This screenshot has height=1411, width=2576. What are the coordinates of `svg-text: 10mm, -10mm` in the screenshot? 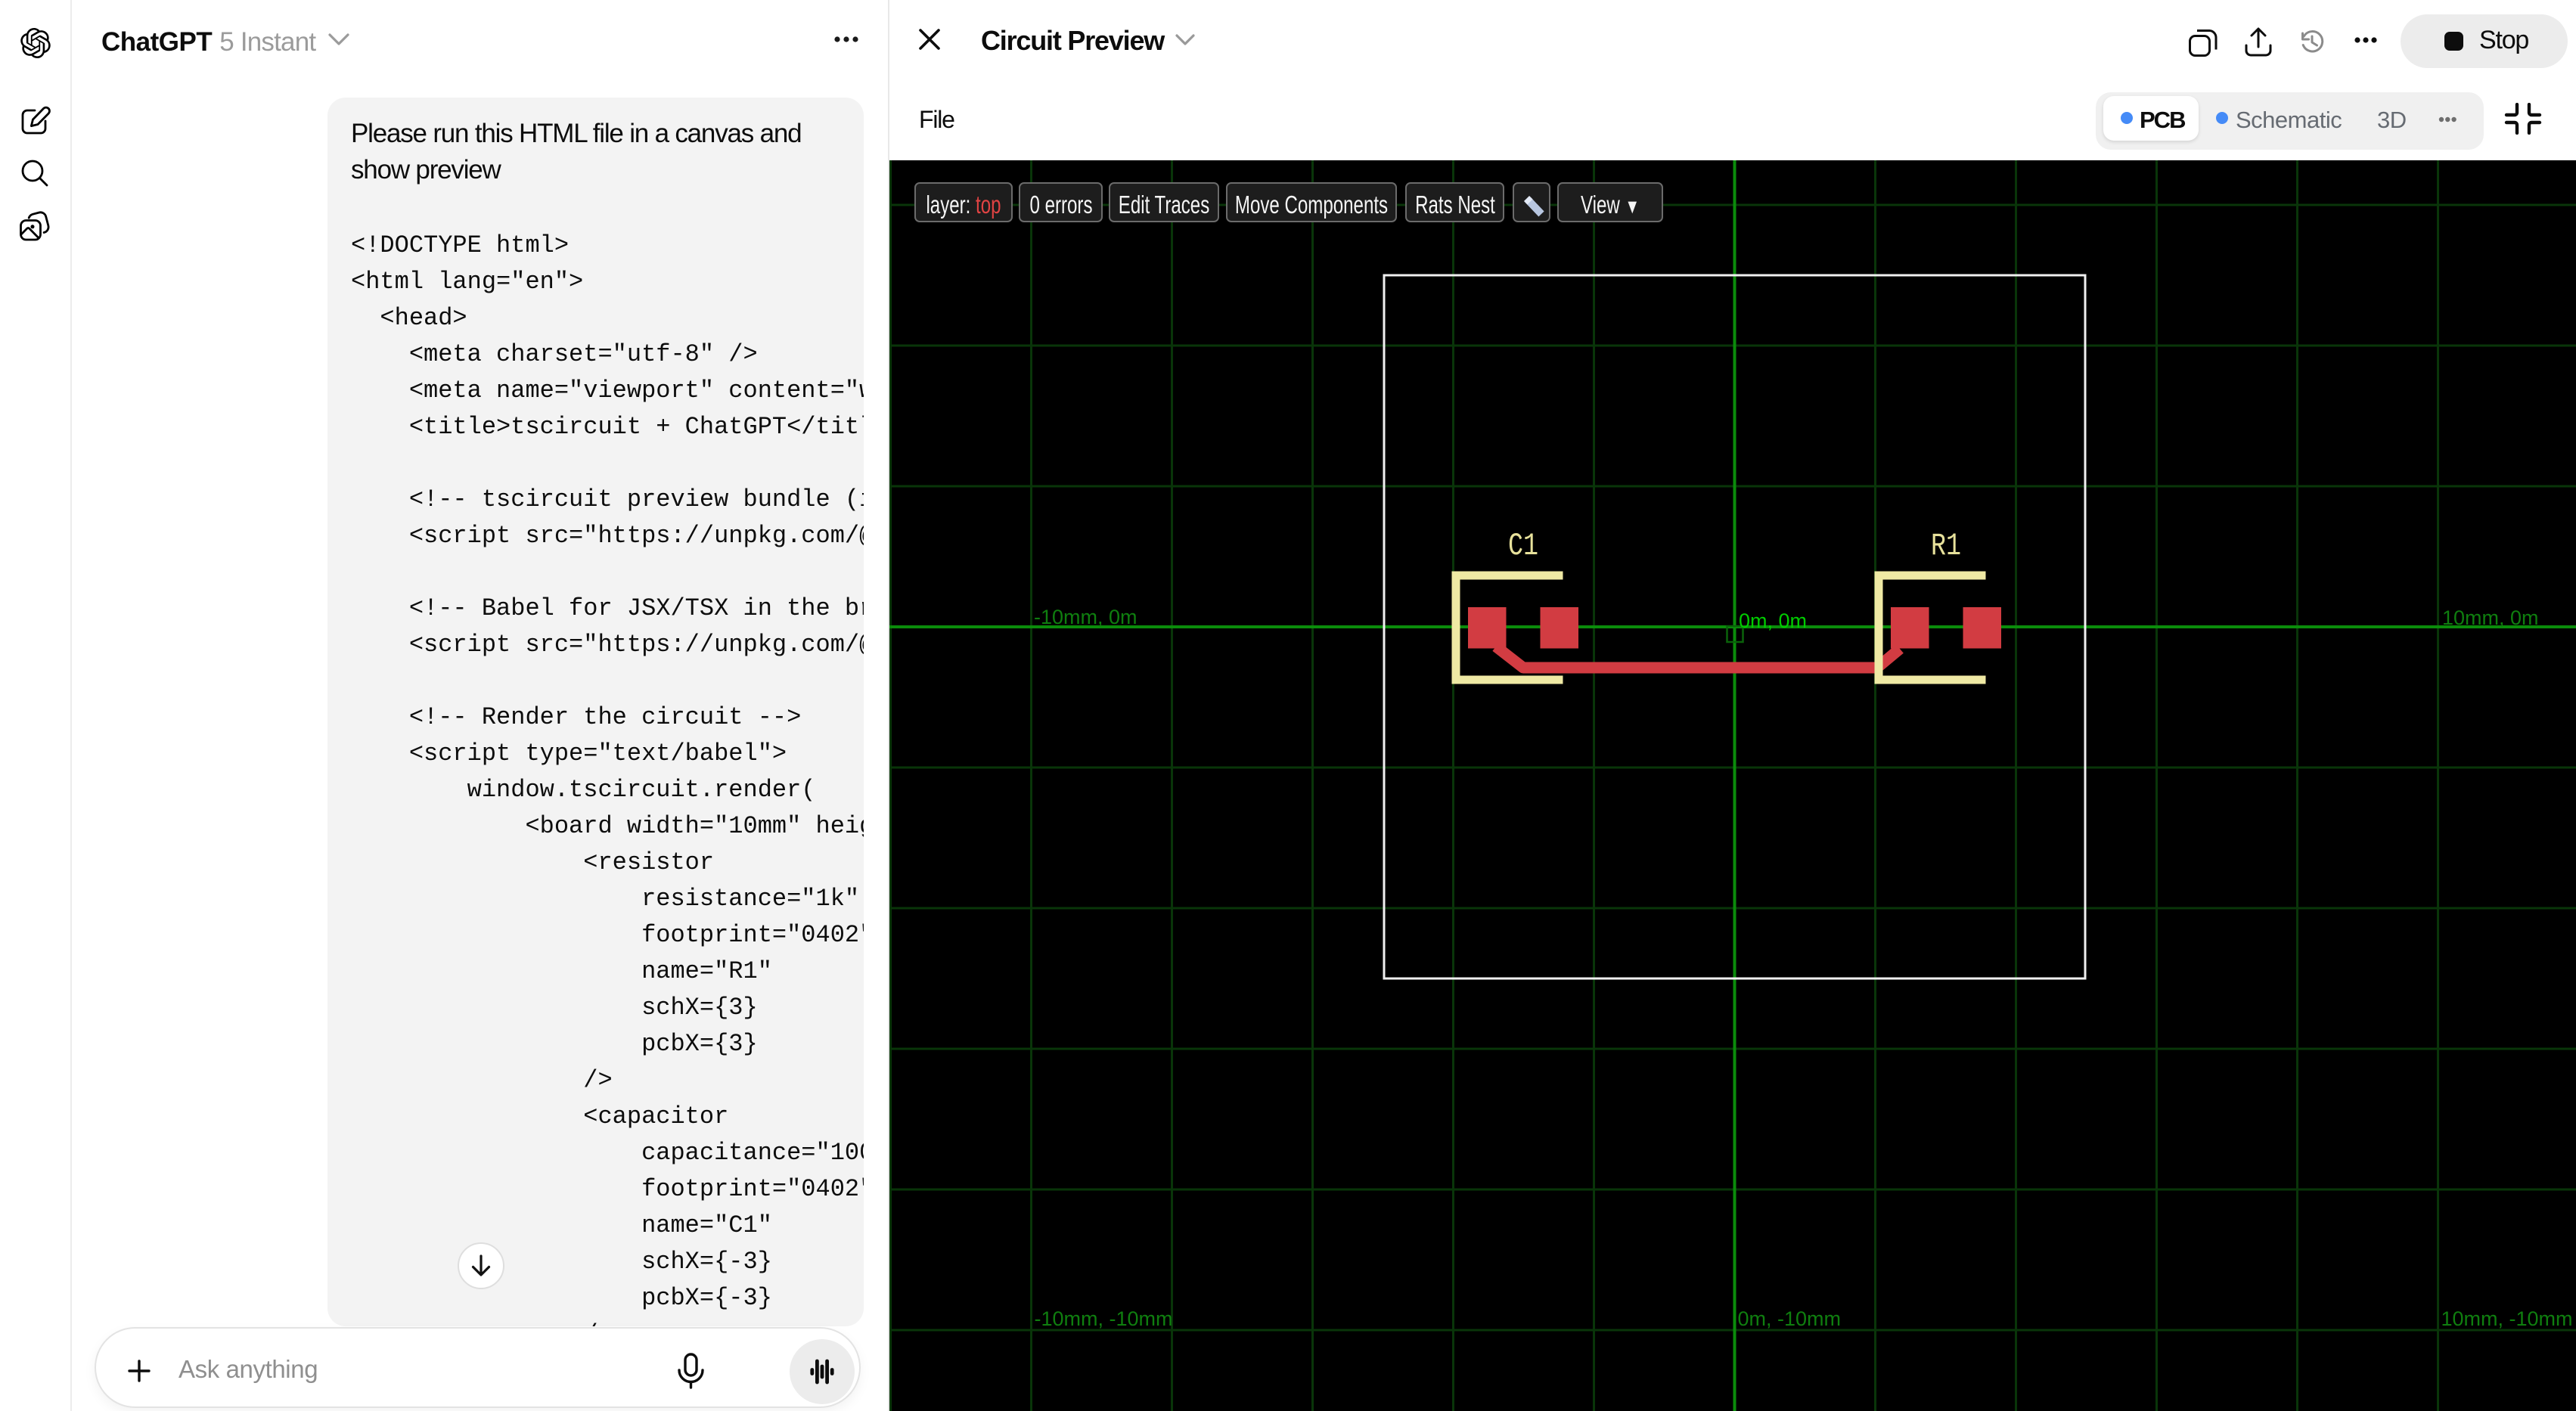 It's located at (2507, 1318).